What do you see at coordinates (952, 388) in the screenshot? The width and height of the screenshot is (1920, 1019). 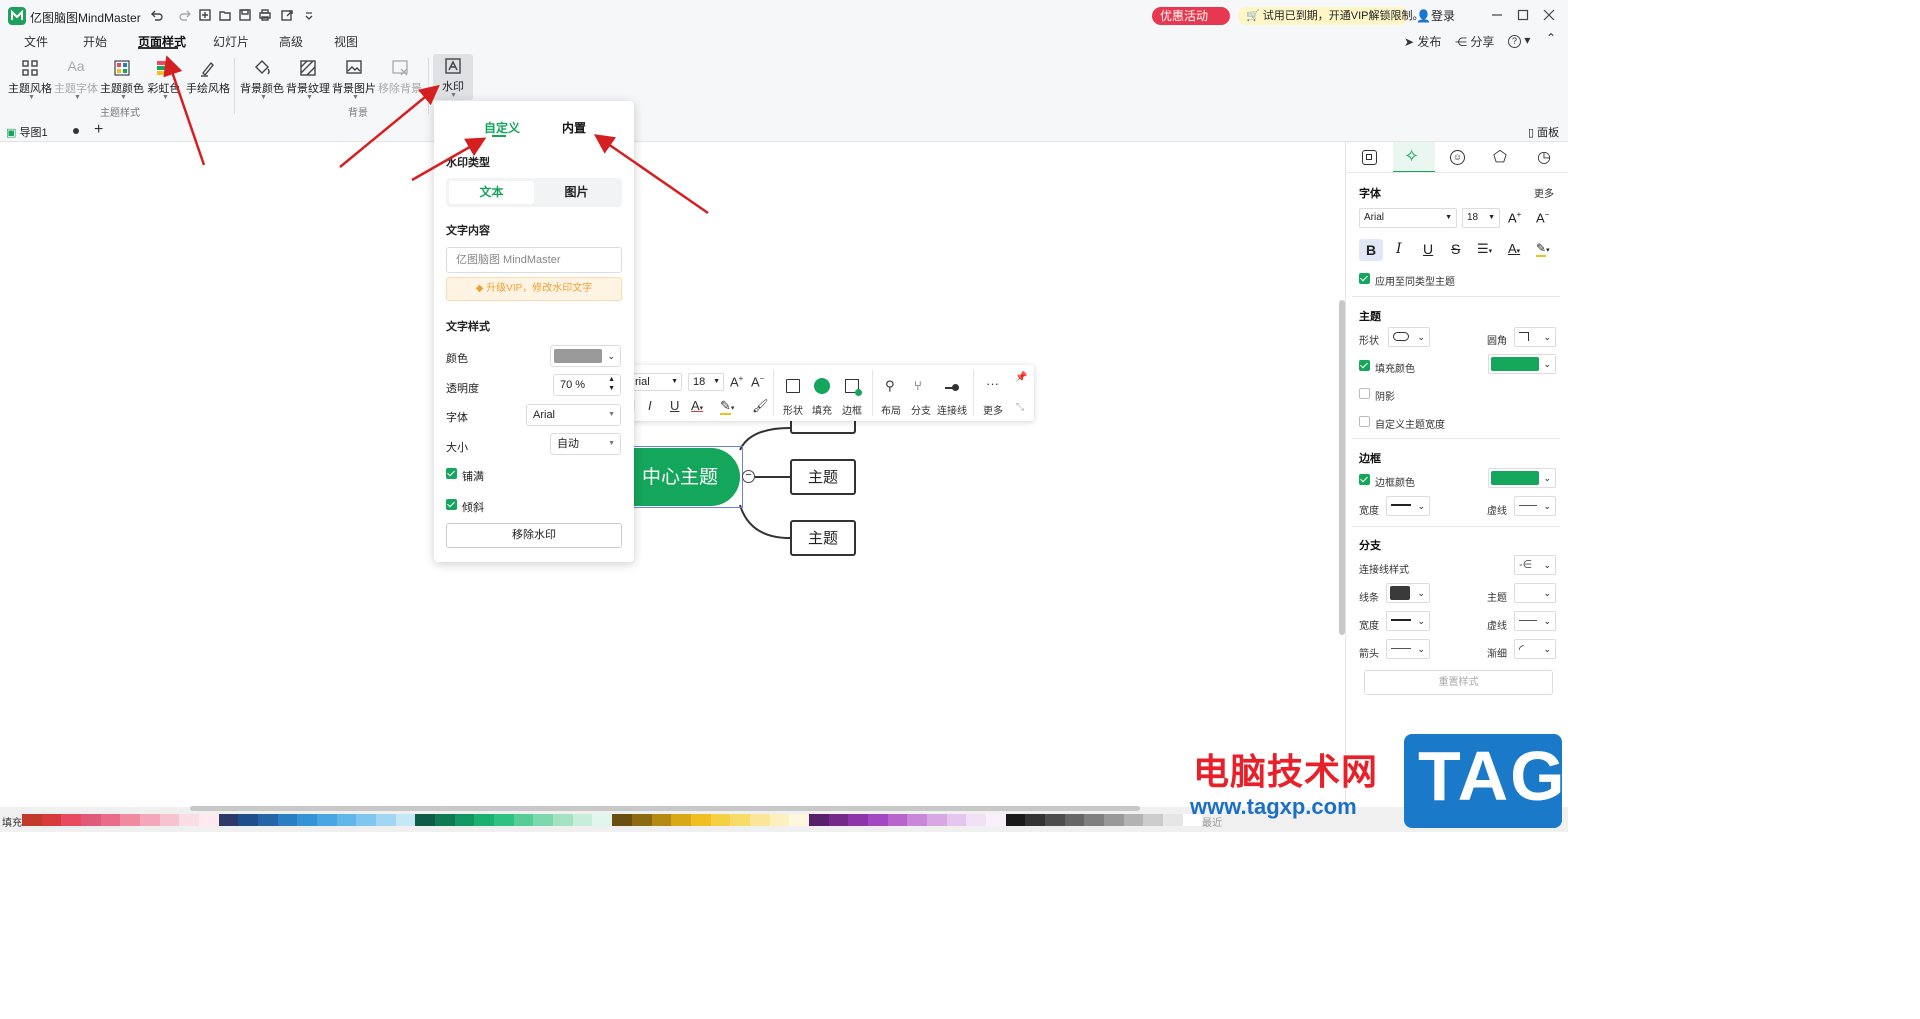 I see `connector-icon` at bounding box center [952, 388].